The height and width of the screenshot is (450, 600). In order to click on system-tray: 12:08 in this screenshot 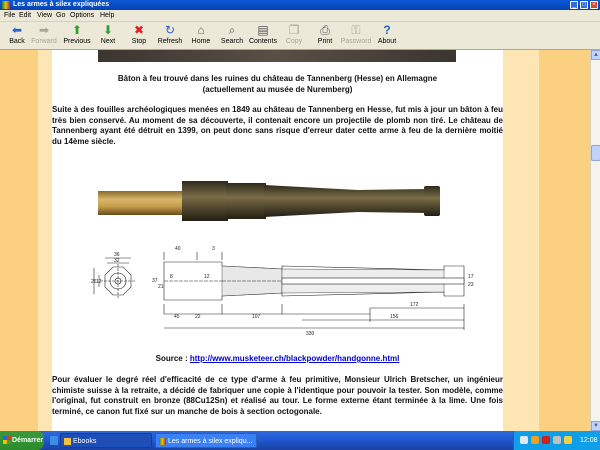, I will do `click(556, 440)`.